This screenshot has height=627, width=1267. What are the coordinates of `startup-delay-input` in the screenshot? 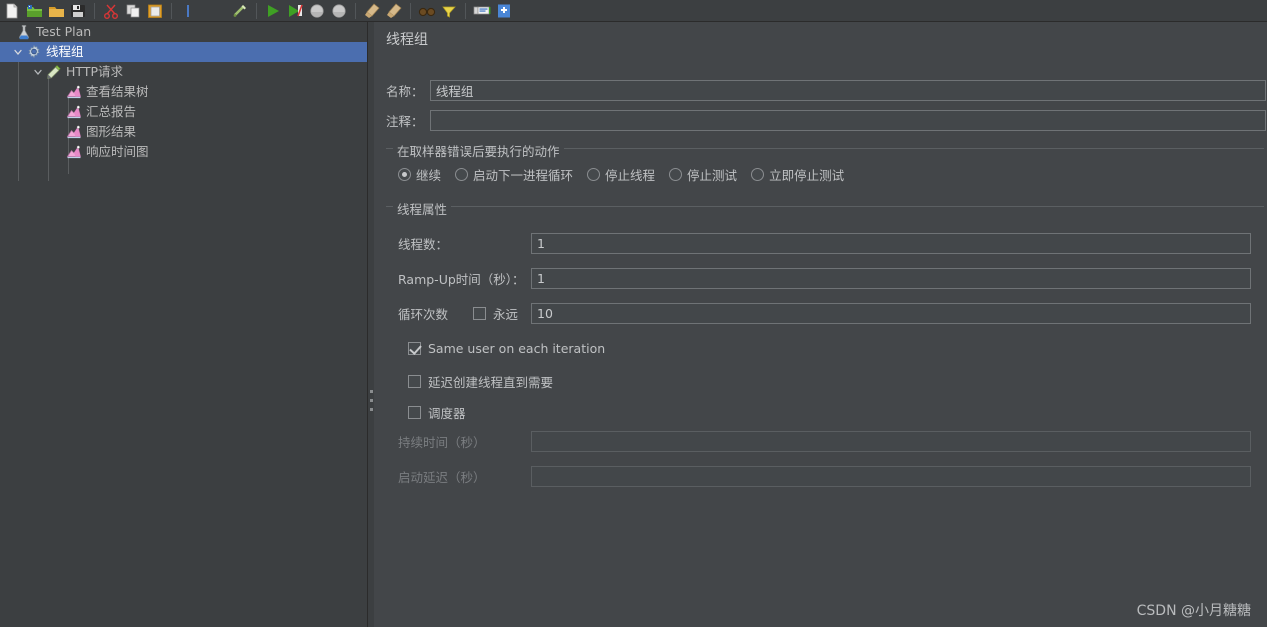 It's located at (891, 476).